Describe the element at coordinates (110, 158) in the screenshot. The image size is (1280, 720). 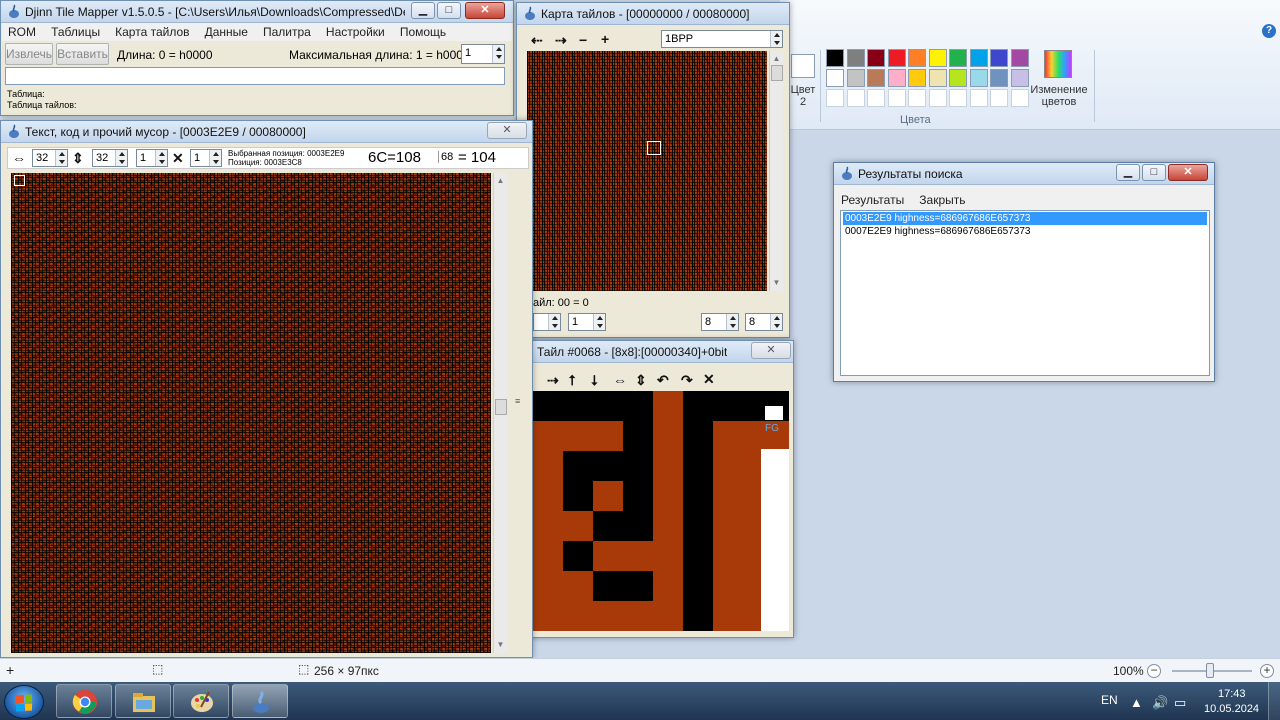
I see `height-spinner: 32` at that location.